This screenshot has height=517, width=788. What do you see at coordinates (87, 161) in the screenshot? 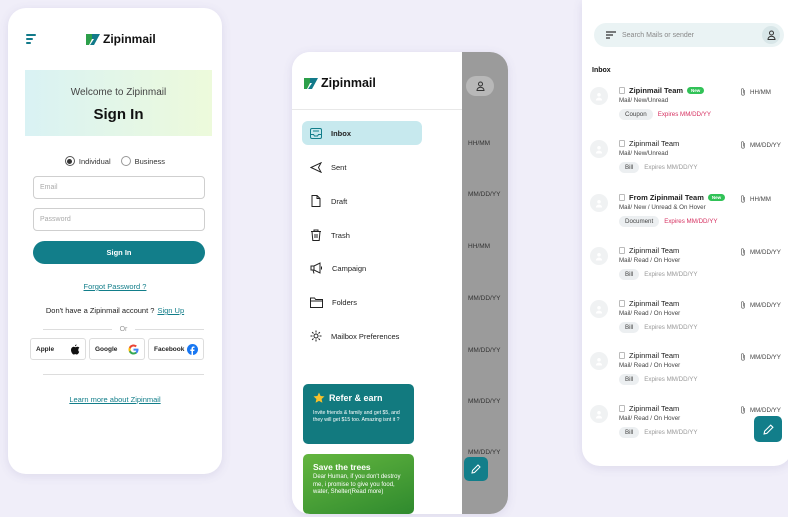
I see `radio-individual: Individual` at bounding box center [87, 161].